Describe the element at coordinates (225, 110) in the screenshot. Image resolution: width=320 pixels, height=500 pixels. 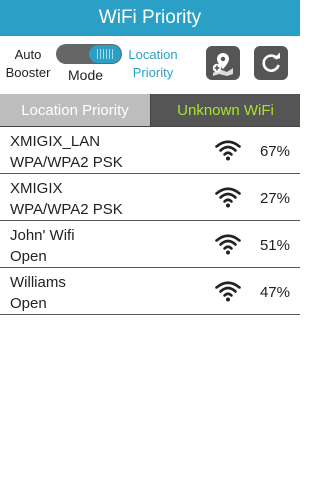
I see `tab-unknown-wifi: Unknown WiFi` at that location.